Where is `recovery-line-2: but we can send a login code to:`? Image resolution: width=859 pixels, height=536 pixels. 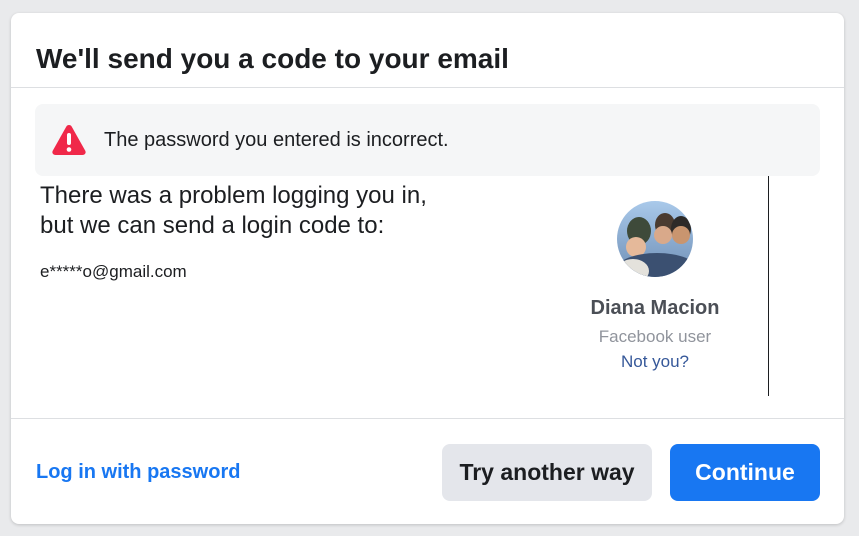
recovery-line-2: but we can send a login code to: is located at coordinates (212, 225).